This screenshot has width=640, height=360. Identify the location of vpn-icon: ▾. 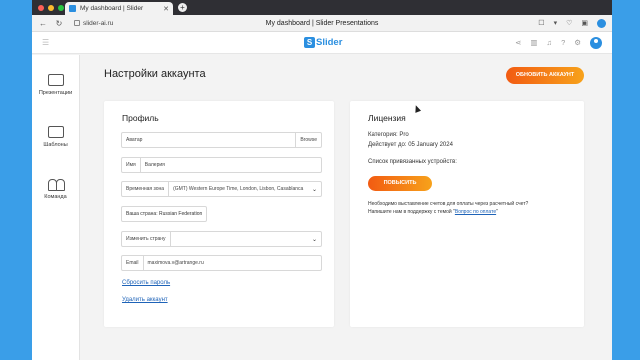
(556, 23).